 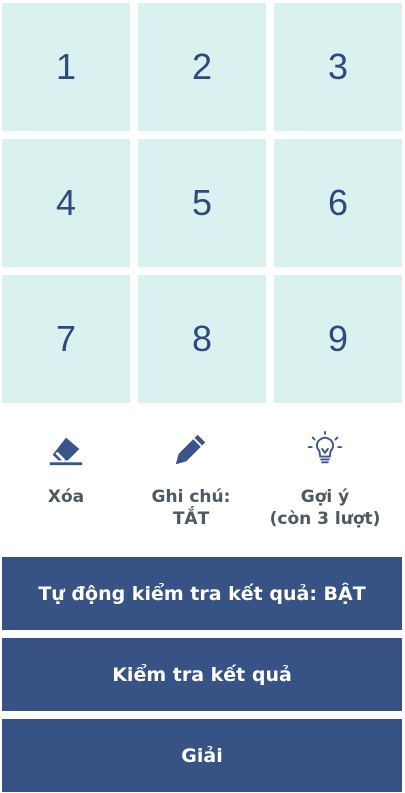 I want to click on key-7: 7, so click(x=66, y=339).